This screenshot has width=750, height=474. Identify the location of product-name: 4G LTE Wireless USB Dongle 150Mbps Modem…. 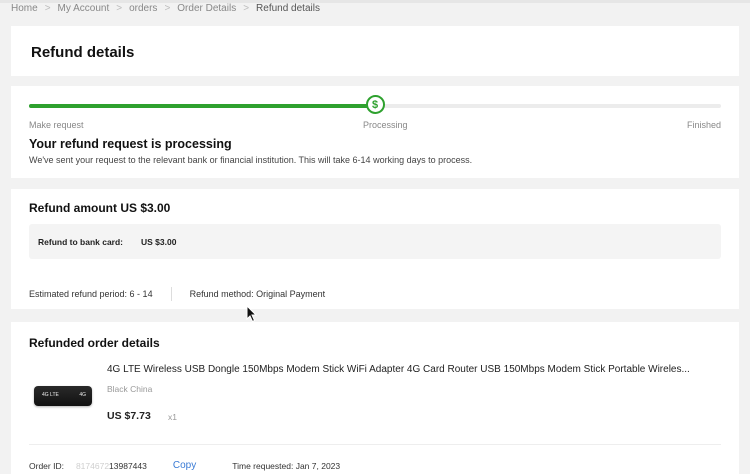
(415, 369).